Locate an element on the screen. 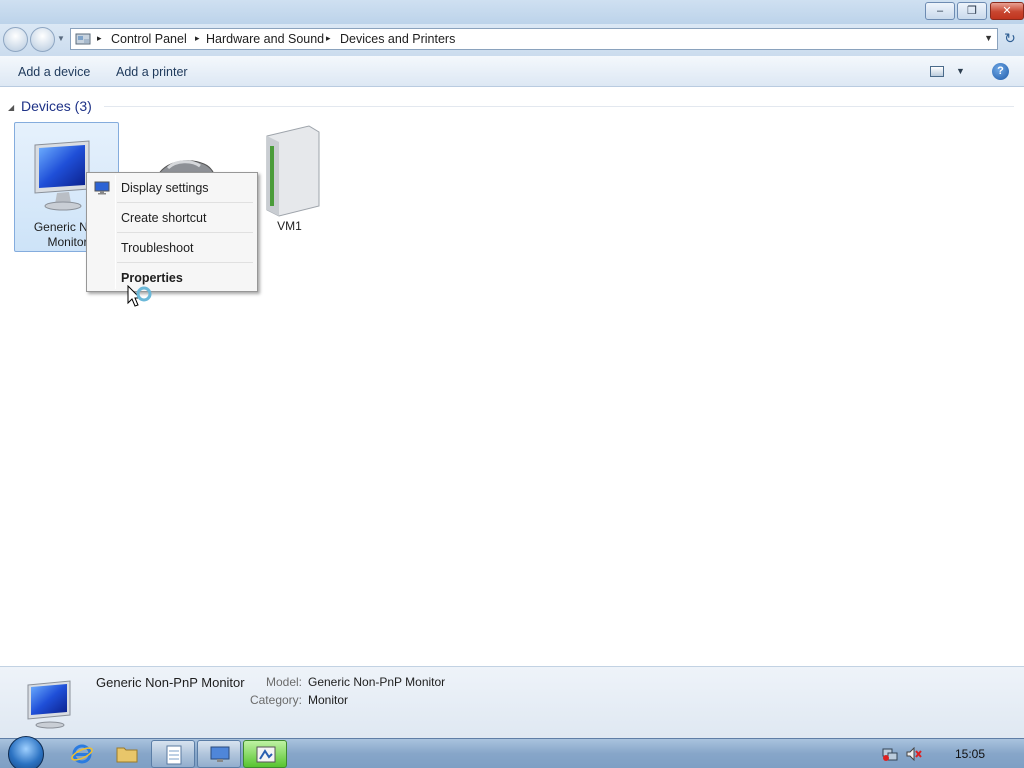 This screenshot has width=1024, height=768. refresh-icon: ↻ is located at coordinates (1010, 40).